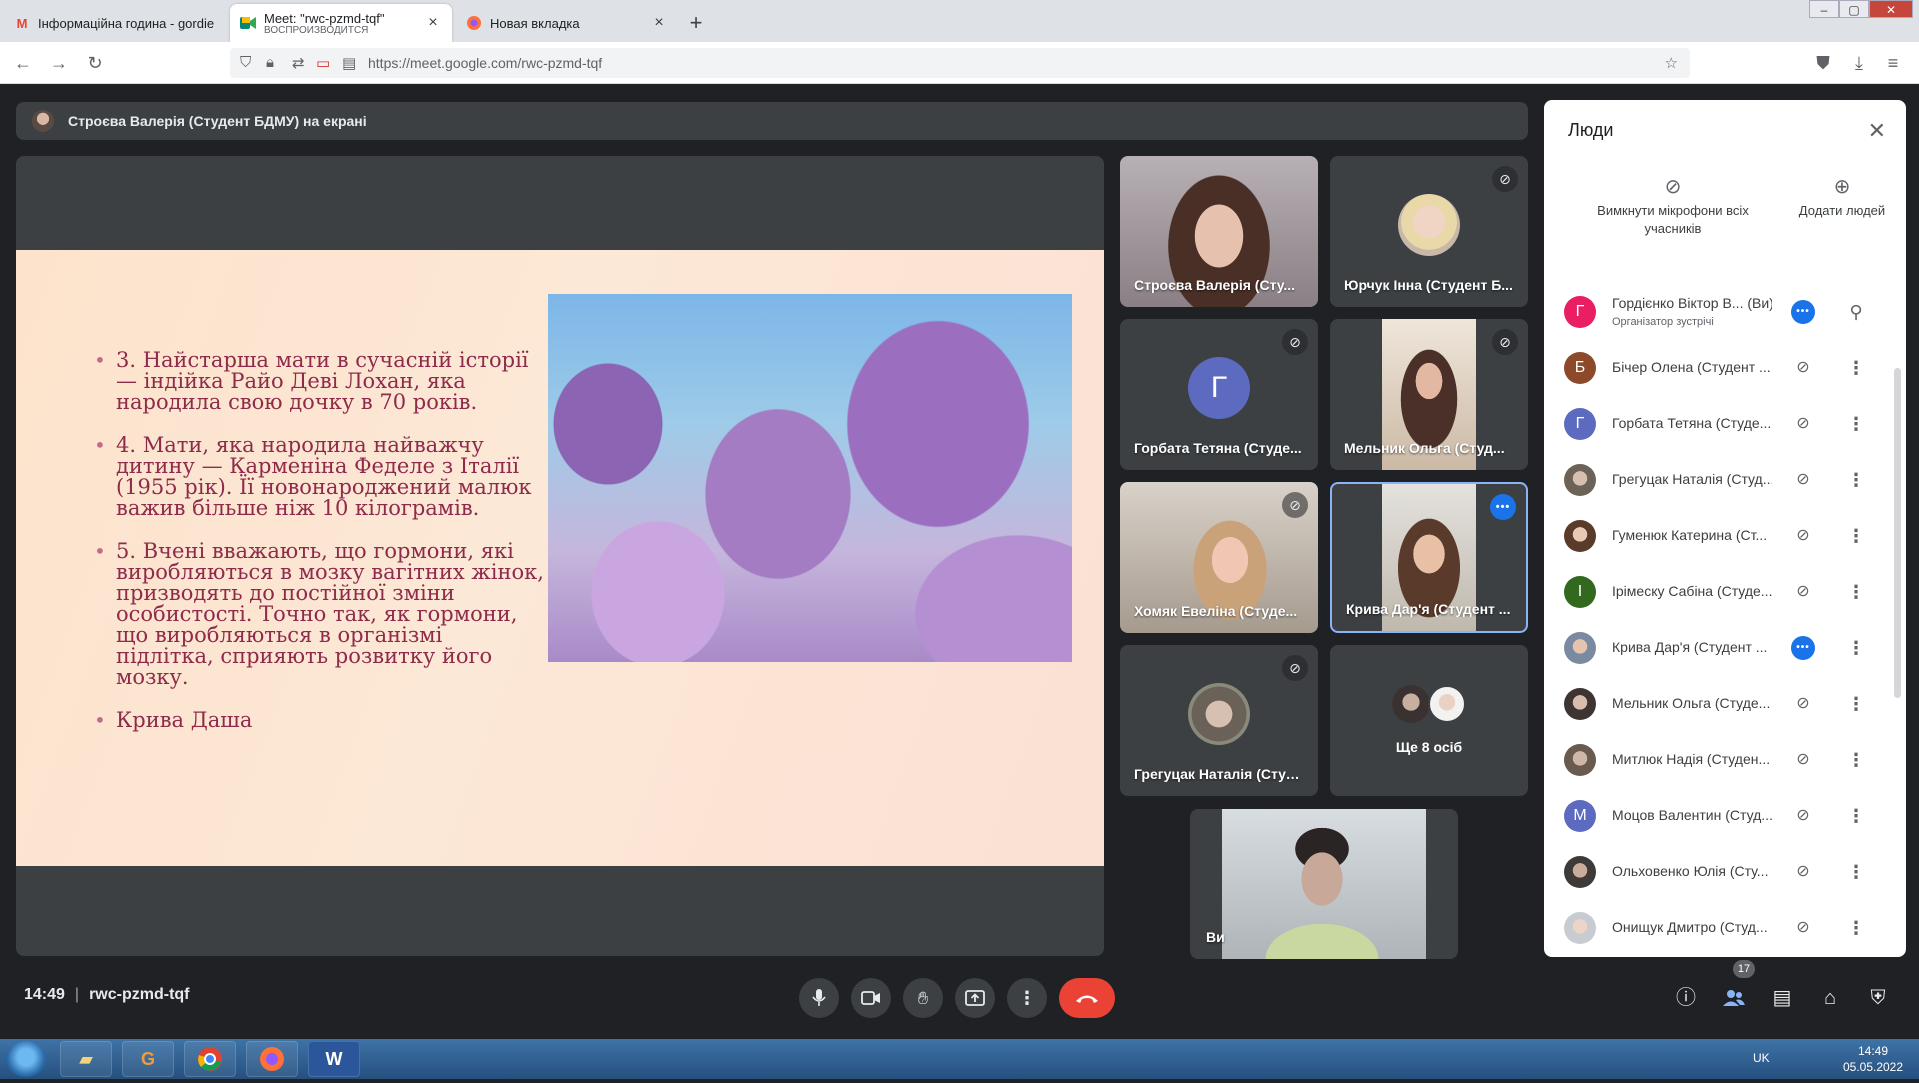 The width and height of the screenshot is (1919, 1083). Describe the element at coordinates (819, 998) in the screenshot. I see `microphone-button` at that location.